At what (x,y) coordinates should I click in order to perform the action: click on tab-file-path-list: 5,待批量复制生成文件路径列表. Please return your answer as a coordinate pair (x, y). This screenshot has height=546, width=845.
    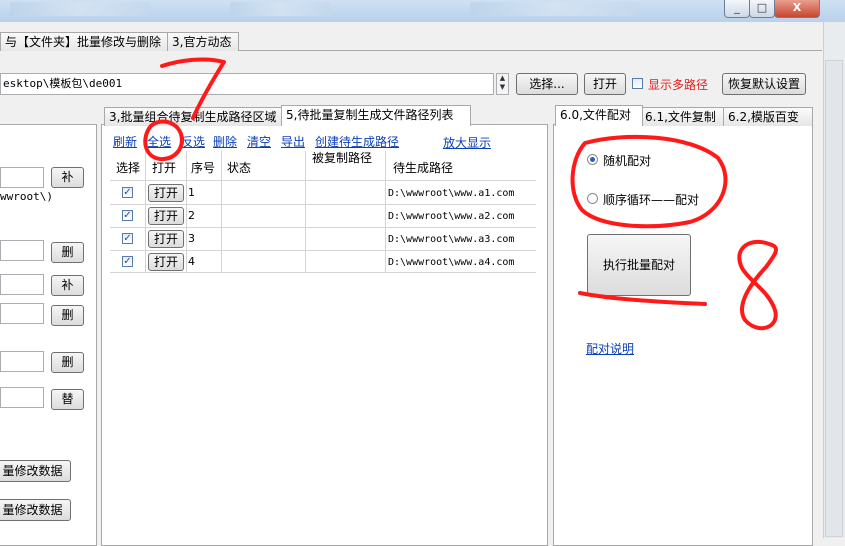
    Looking at the image, I should click on (376, 115).